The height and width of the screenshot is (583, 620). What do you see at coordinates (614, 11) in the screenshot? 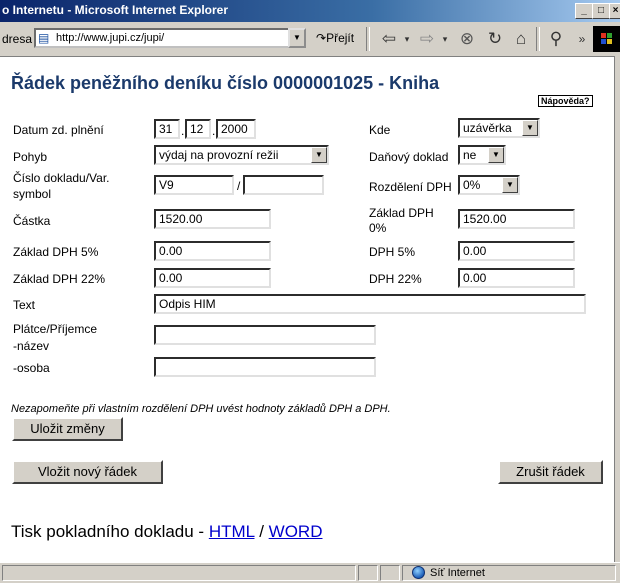
I see `close-button: ×` at bounding box center [614, 11].